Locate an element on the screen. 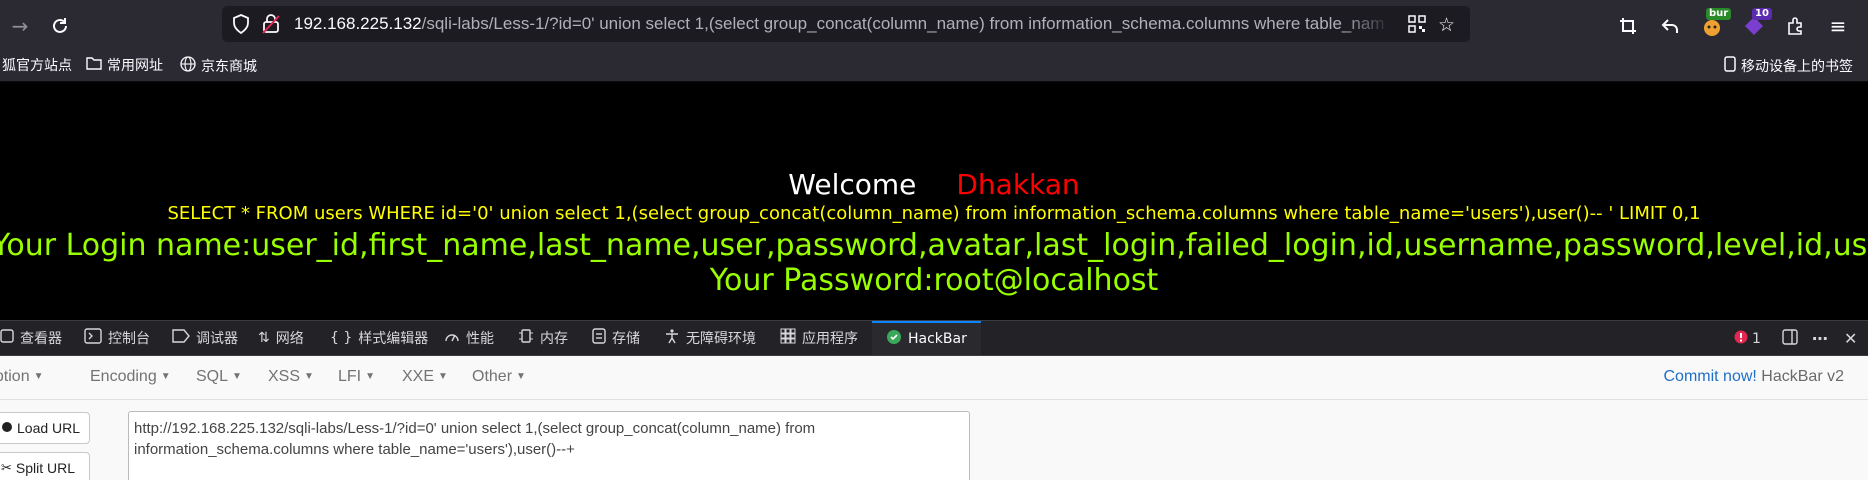  split-url-label: Split URL is located at coordinates (45, 468).